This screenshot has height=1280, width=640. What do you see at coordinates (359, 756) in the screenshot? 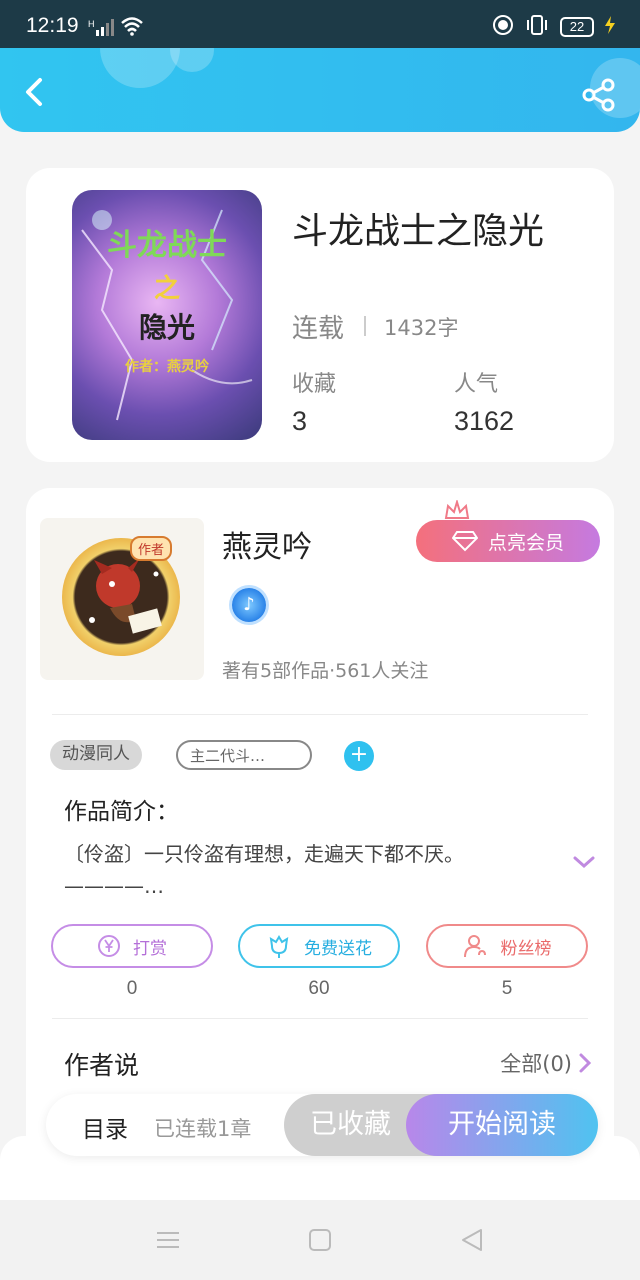
I see `add-tag-button: +` at bounding box center [359, 756].